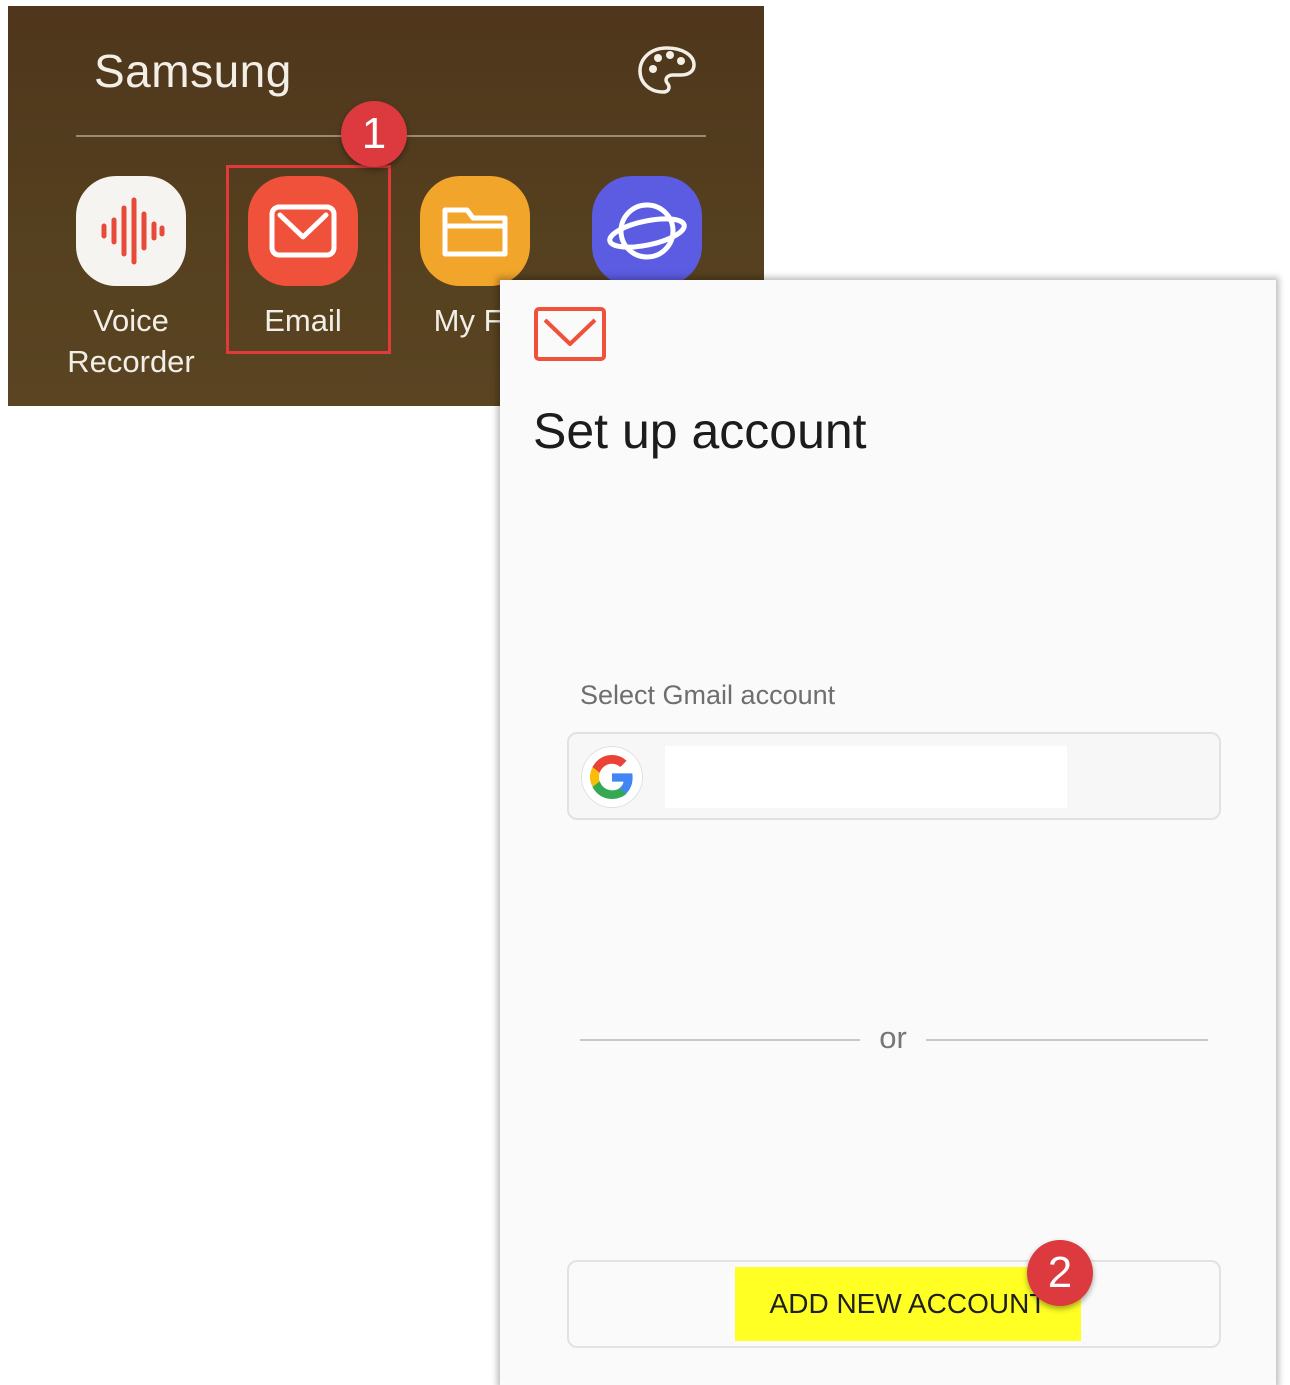  I want to click on folder-title: Samsung, so click(193, 71).